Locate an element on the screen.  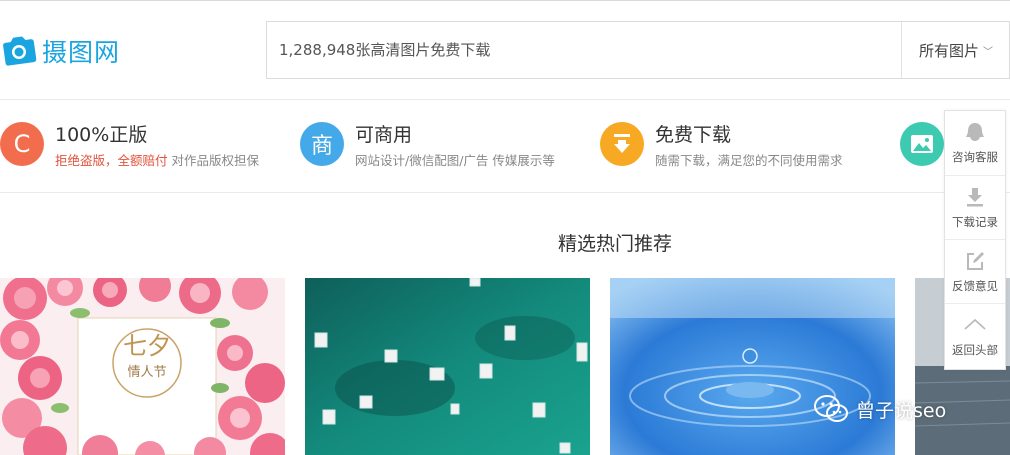
feature-title: 100%正版 is located at coordinates (101, 135).